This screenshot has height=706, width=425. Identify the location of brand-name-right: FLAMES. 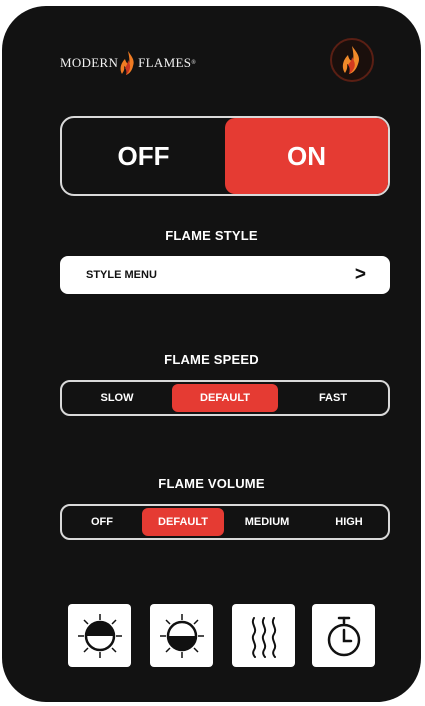
(165, 62).